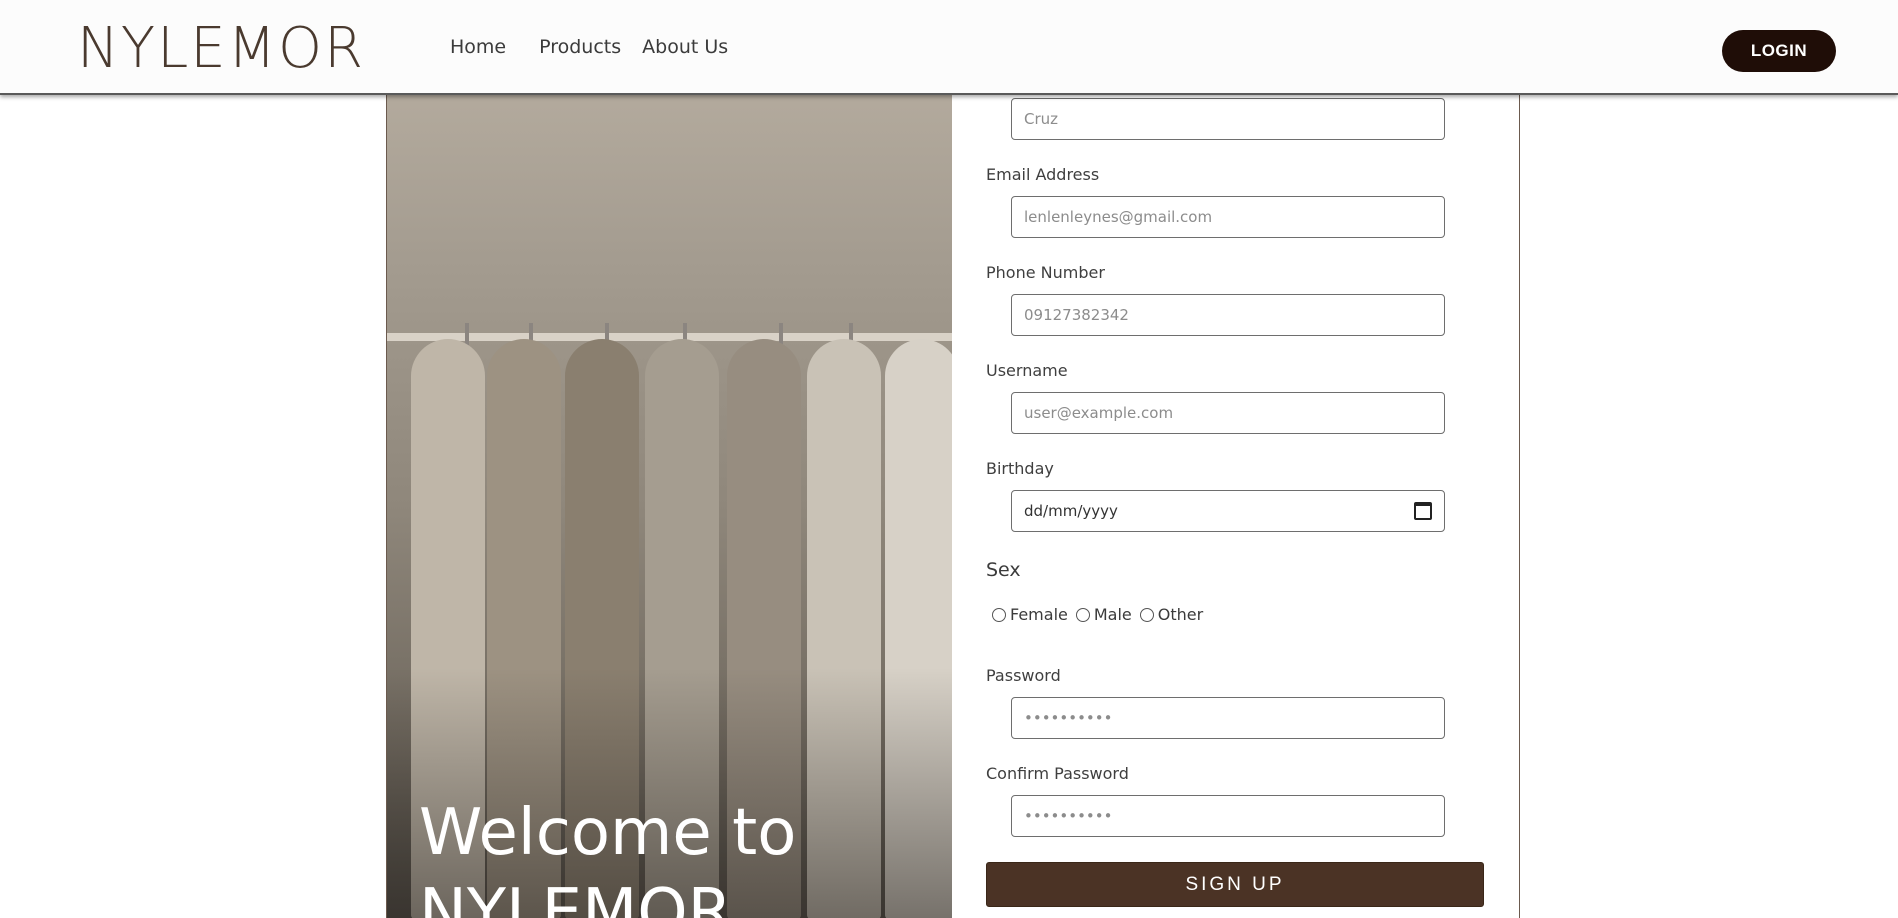 This screenshot has width=1898, height=918. Describe the element at coordinates (1023, 675) in the screenshot. I see `password-label: Password` at that location.